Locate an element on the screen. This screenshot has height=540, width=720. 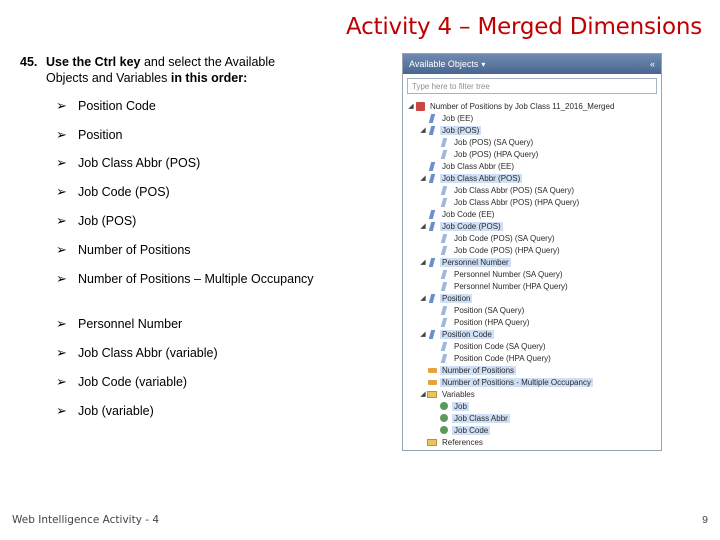
tree-item: Job Code (POS) (SA Query) is located at coordinates (493, 238).